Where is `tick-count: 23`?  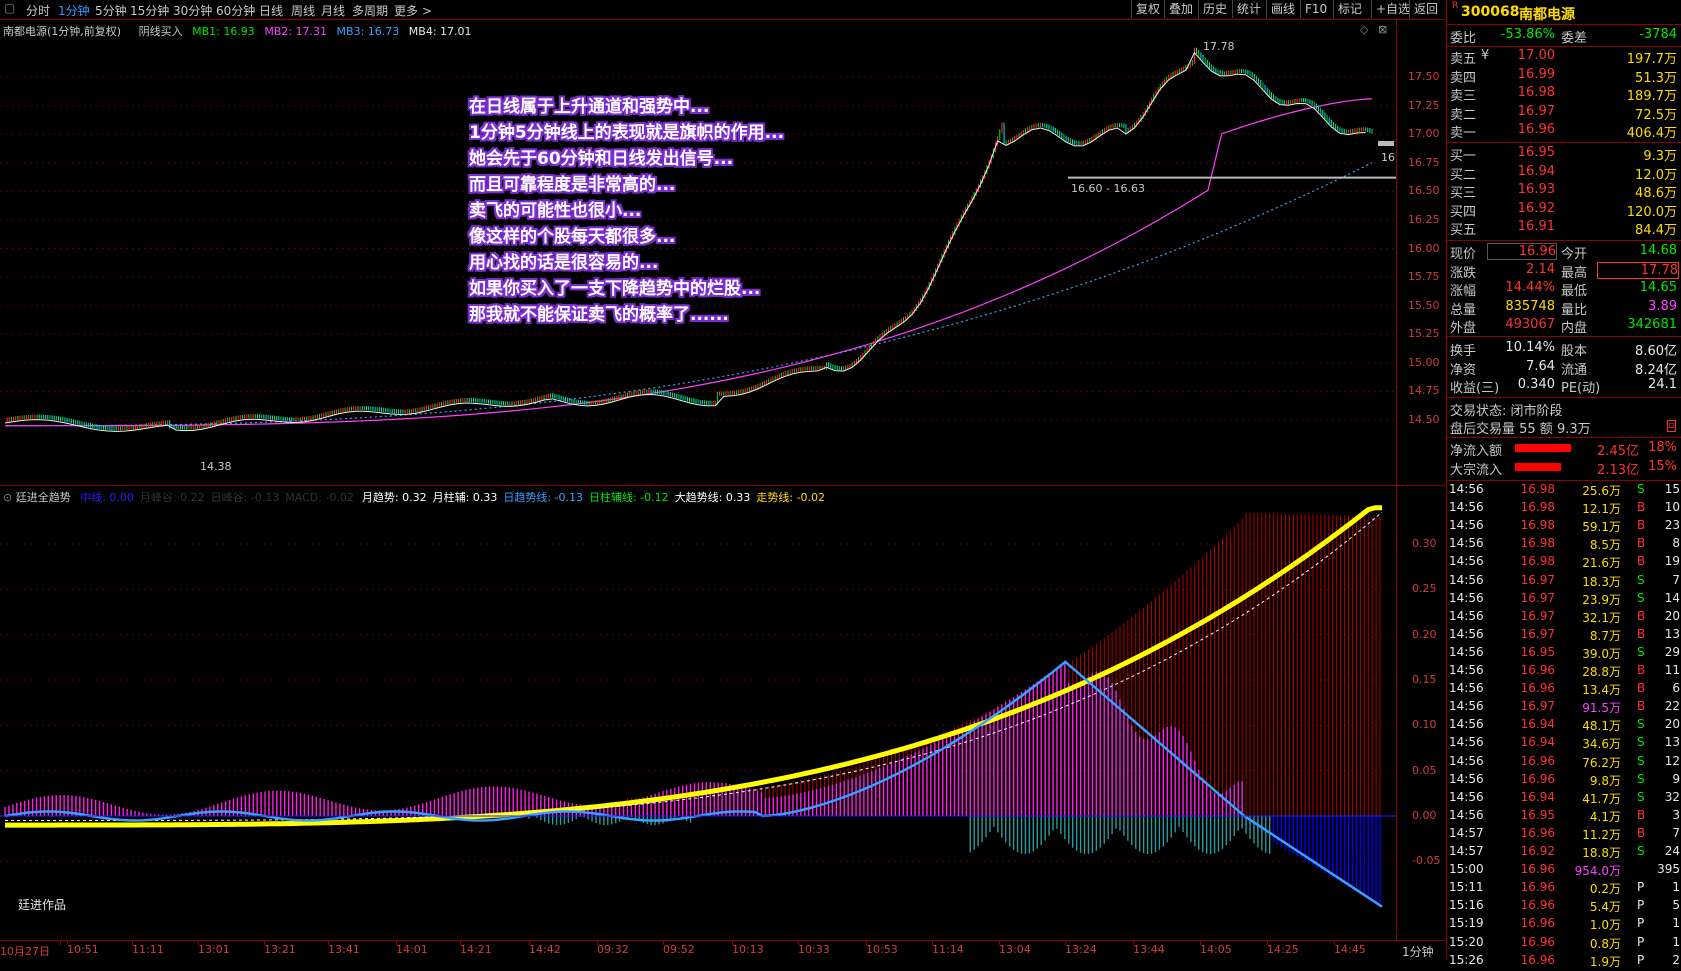
tick-count: 23 is located at coordinates (1672, 525).